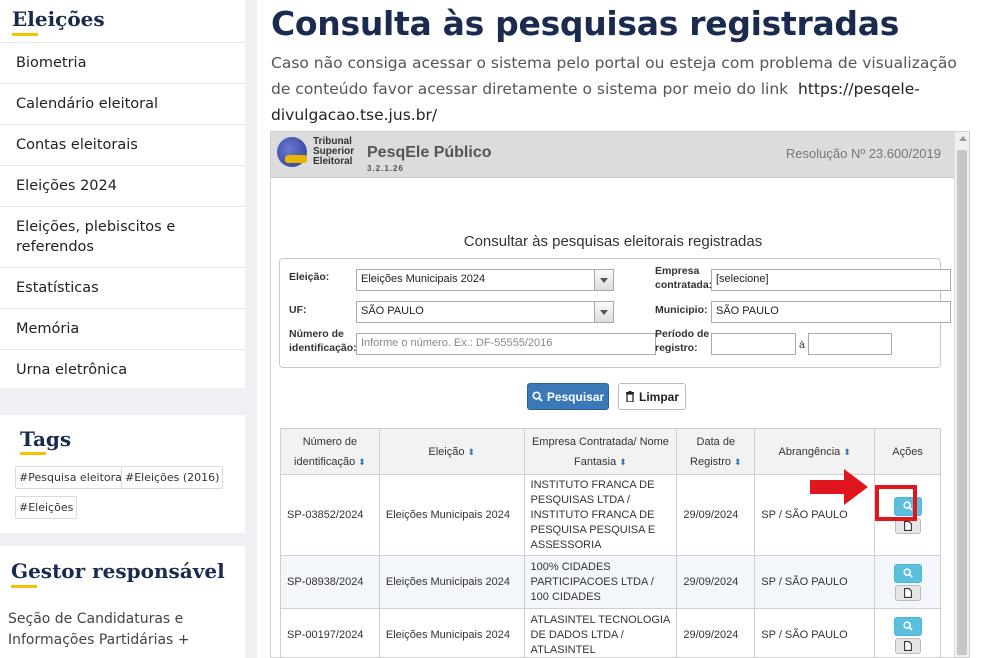 The width and height of the screenshot is (984, 658). I want to click on menu-item-memoria: Memória, so click(122, 328).